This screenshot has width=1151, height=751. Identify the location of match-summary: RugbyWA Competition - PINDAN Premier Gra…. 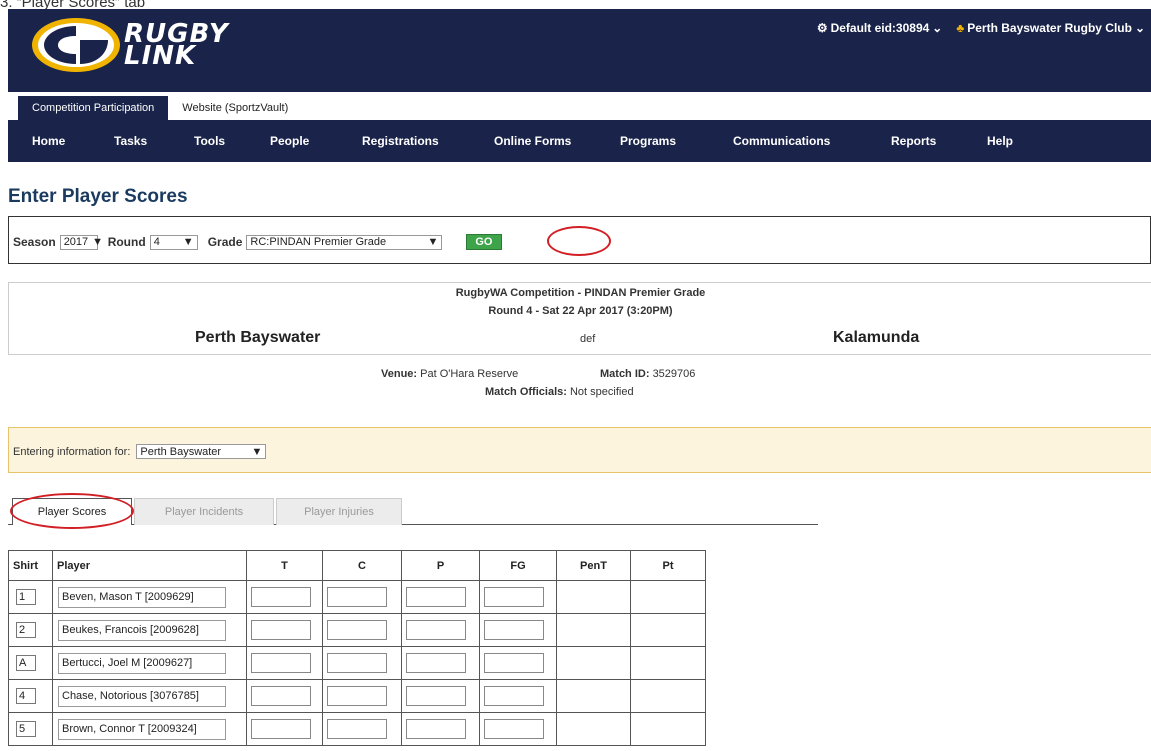
(579, 318).